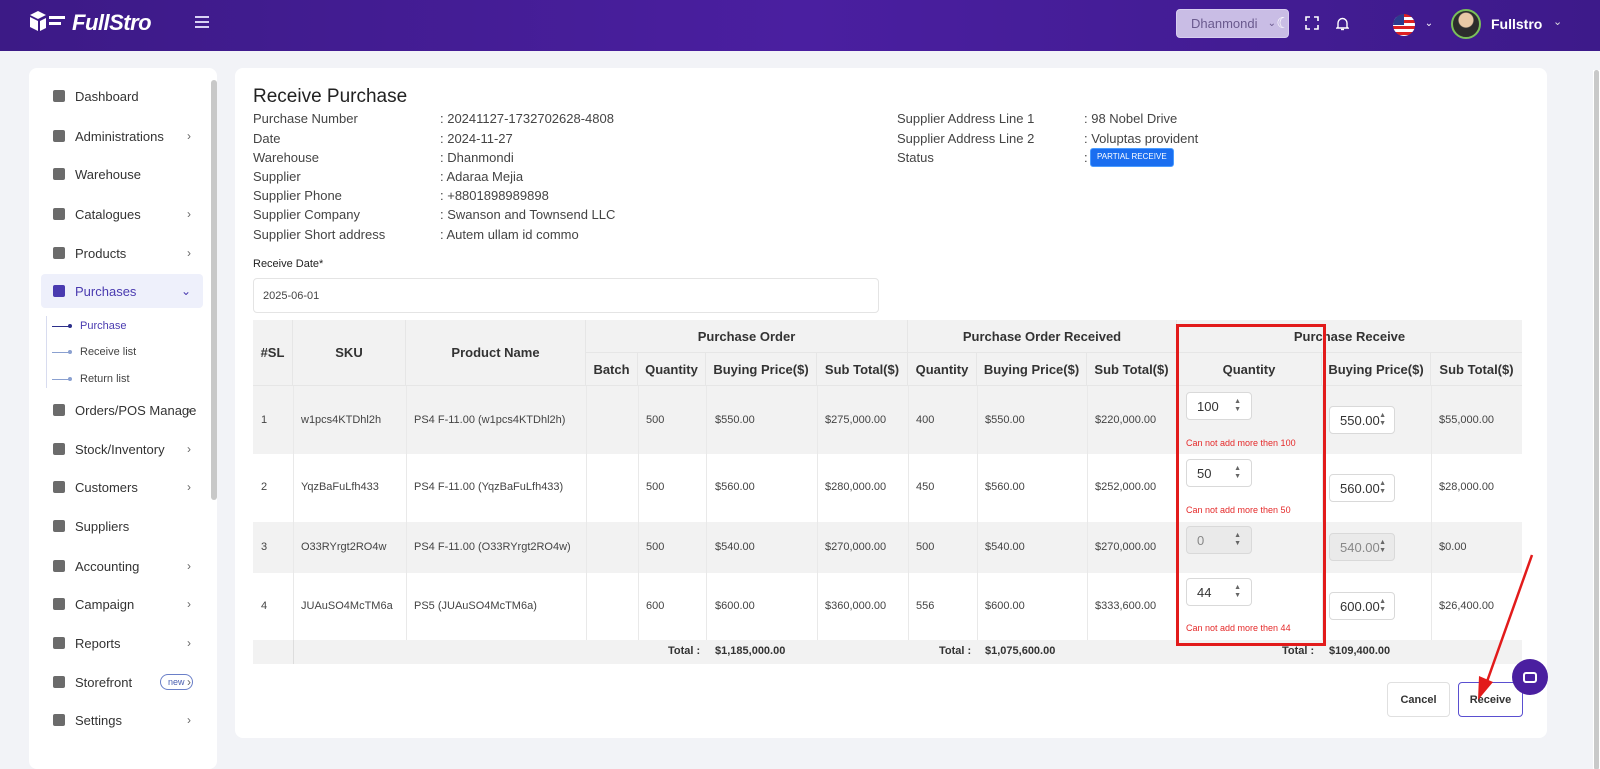  I want to click on receive-date-input: 2025-06-01, so click(566, 295).